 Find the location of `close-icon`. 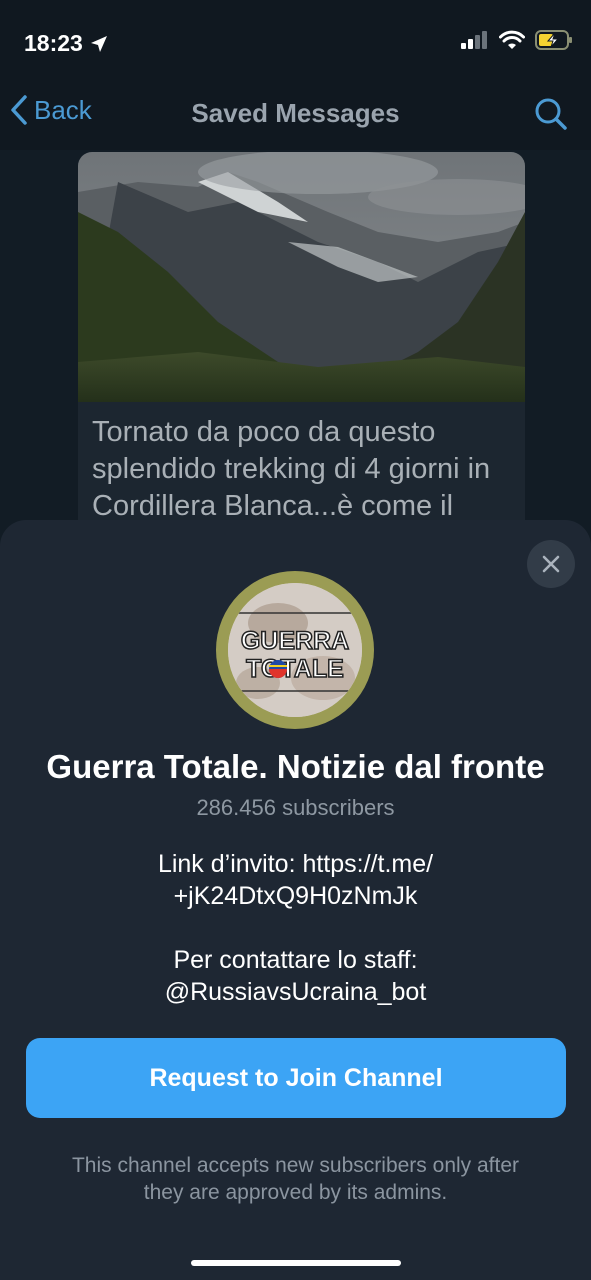

close-icon is located at coordinates (551, 564).